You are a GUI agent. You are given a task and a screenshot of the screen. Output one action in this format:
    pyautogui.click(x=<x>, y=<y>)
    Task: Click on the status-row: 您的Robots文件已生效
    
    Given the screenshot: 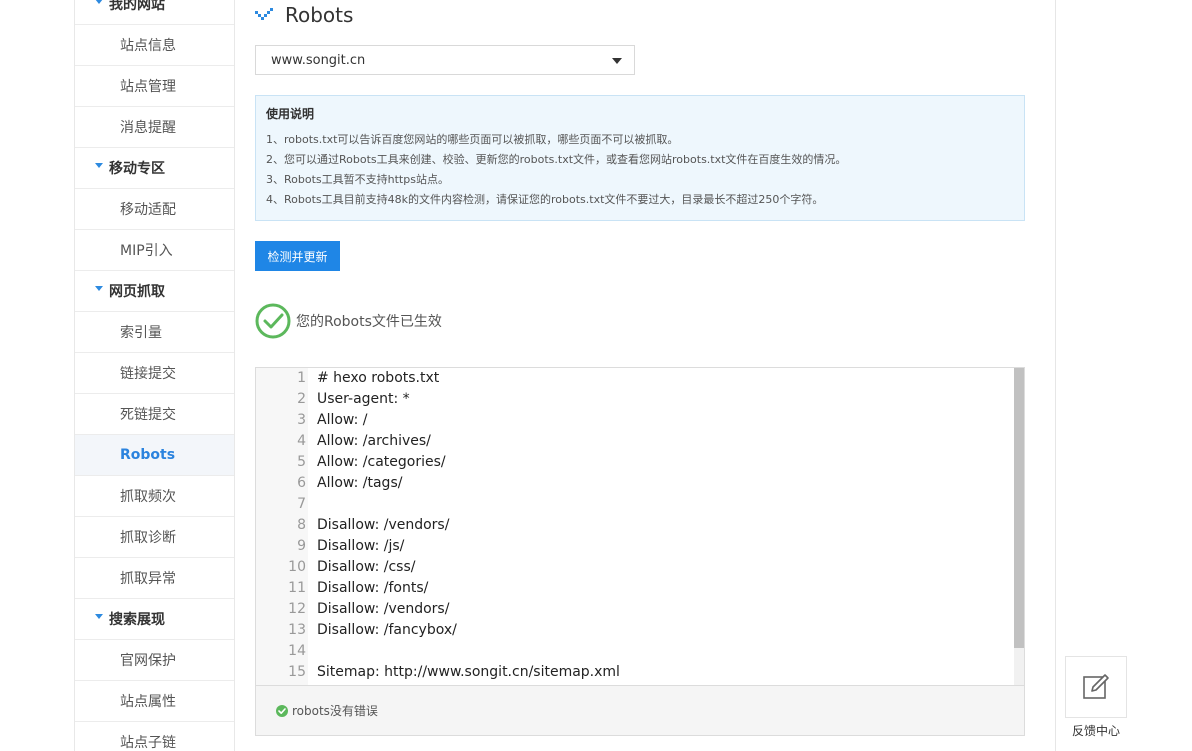 What is the action you would take?
    pyautogui.click(x=348, y=321)
    